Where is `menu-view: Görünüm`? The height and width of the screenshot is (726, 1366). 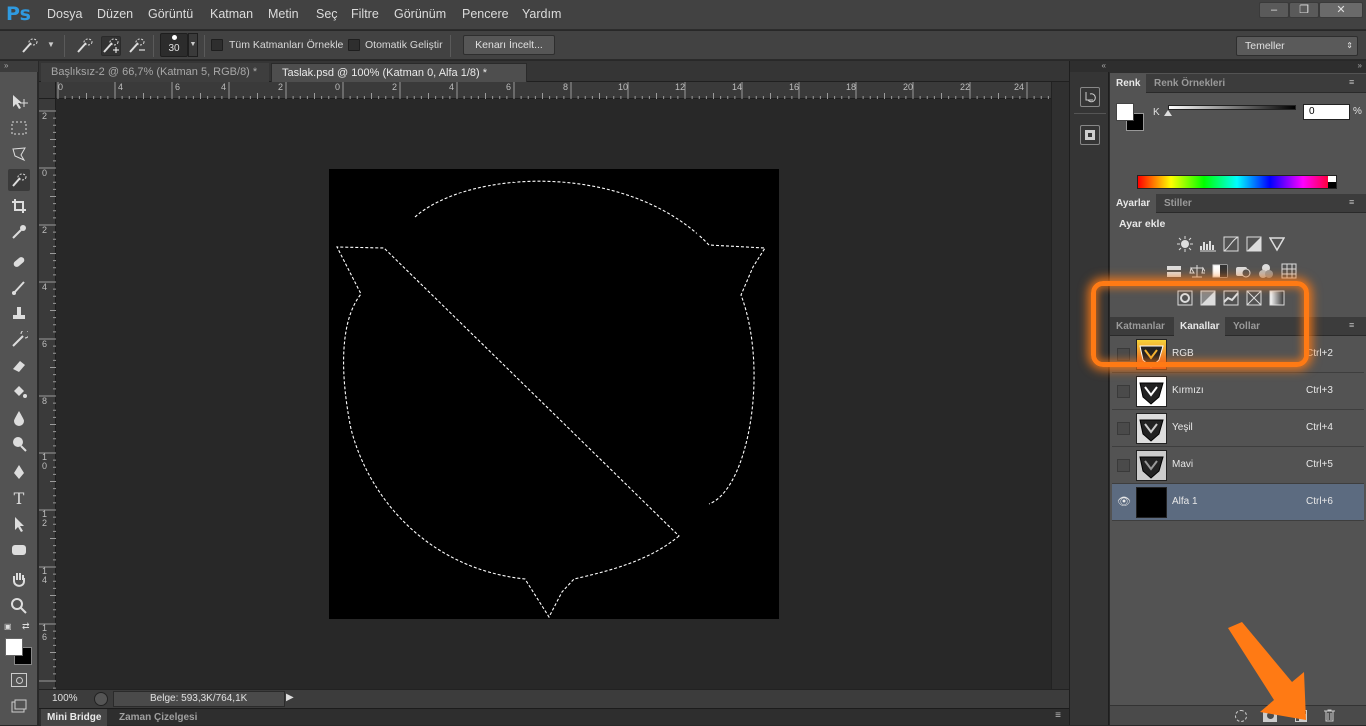
menu-view: Görünüm is located at coordinates (420, 14).